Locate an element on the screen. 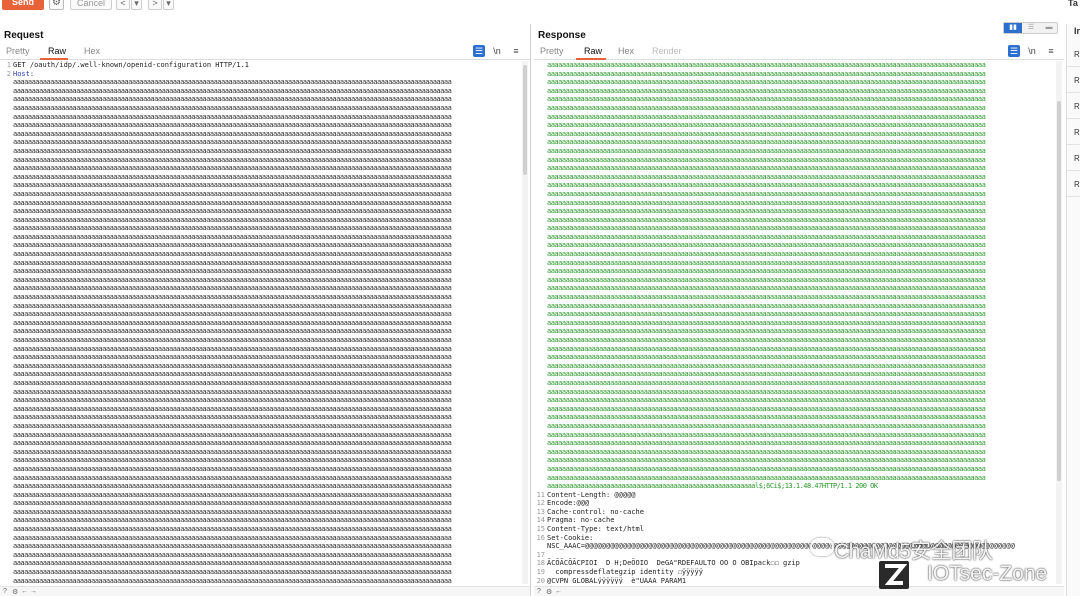 The width and height of the screenshot is (1080, 596). line-number: 11 is located at coordinates (540, 494).